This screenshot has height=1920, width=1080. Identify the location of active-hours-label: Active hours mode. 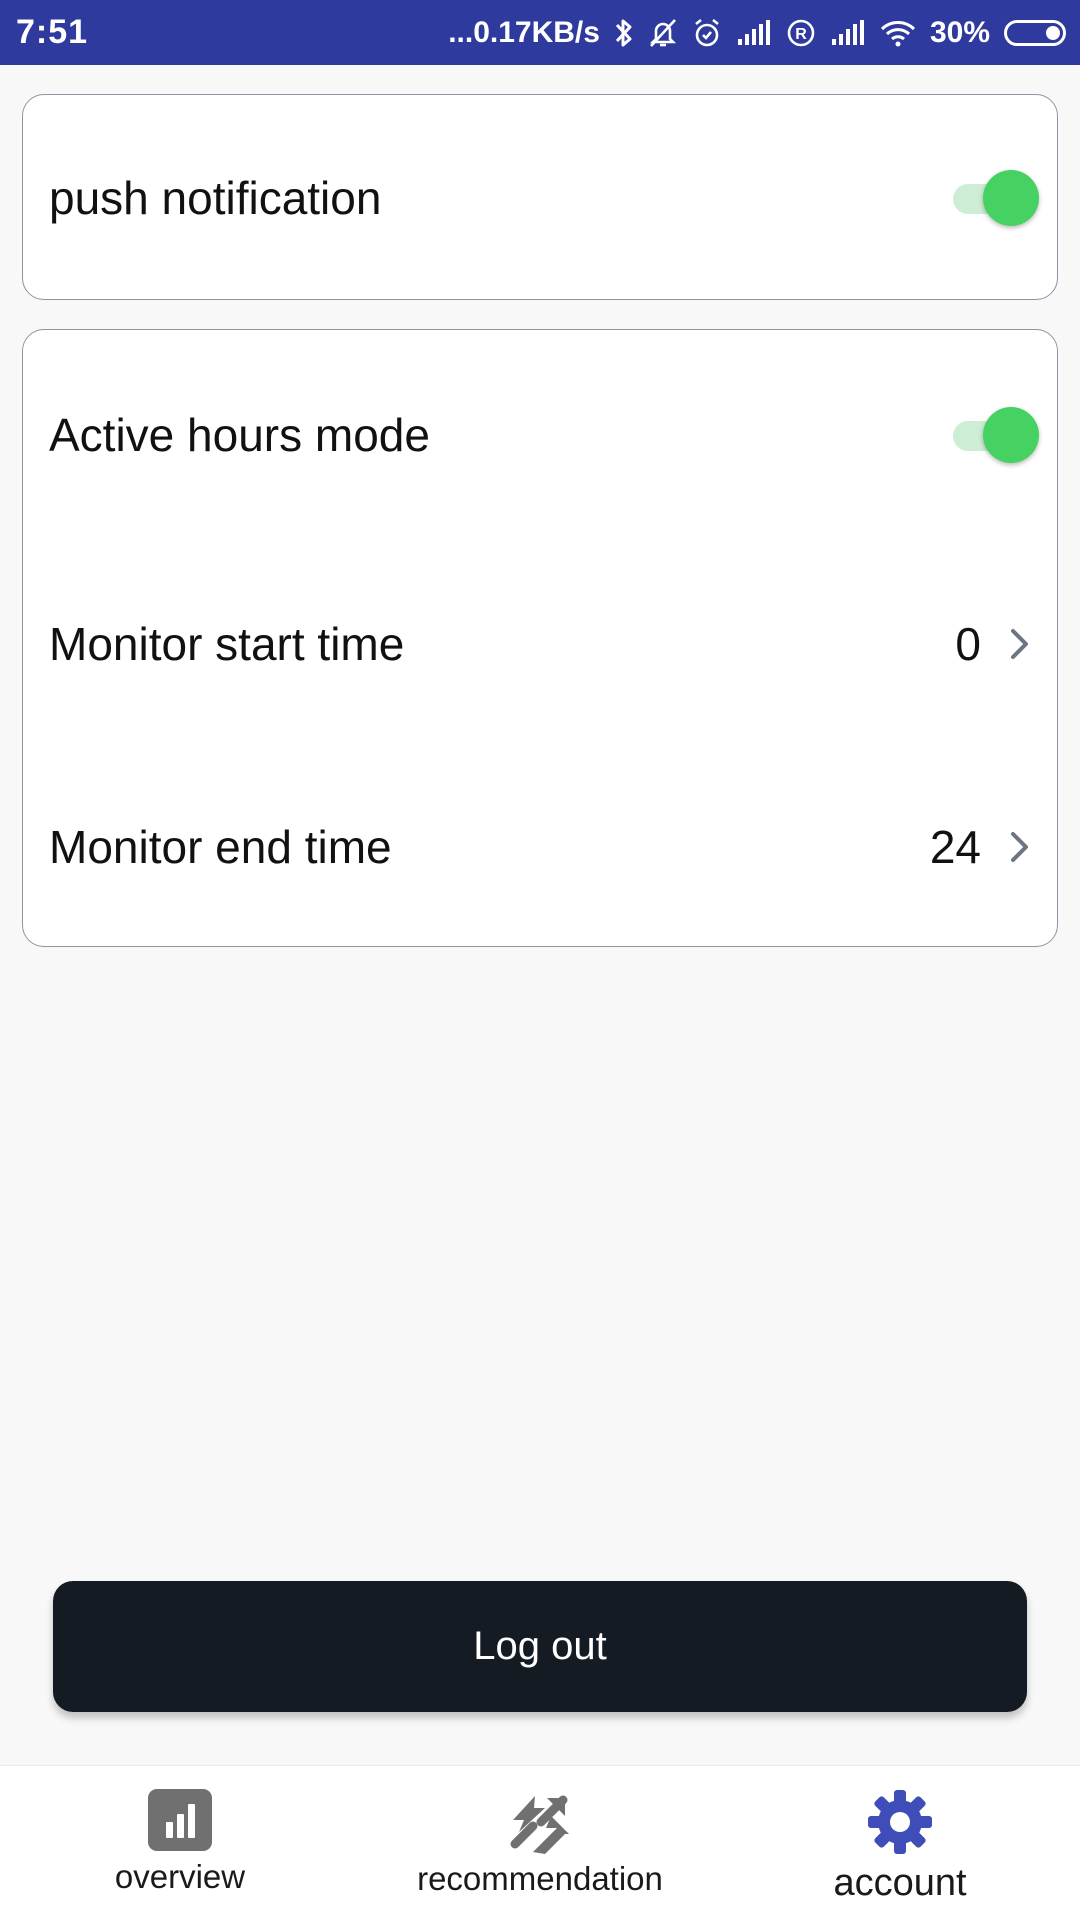
(239, 435).